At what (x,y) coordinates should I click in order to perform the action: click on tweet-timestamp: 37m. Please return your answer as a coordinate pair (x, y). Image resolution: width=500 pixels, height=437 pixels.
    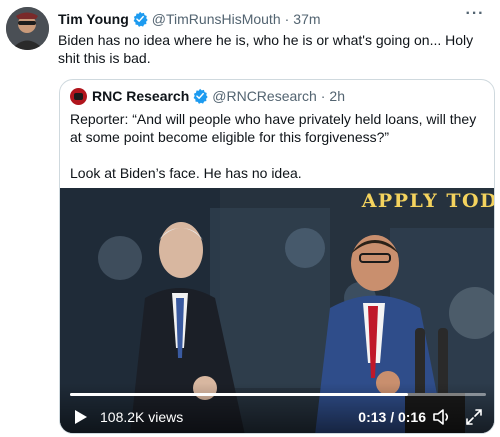
    Looking at the image, I should click on (306, 19).